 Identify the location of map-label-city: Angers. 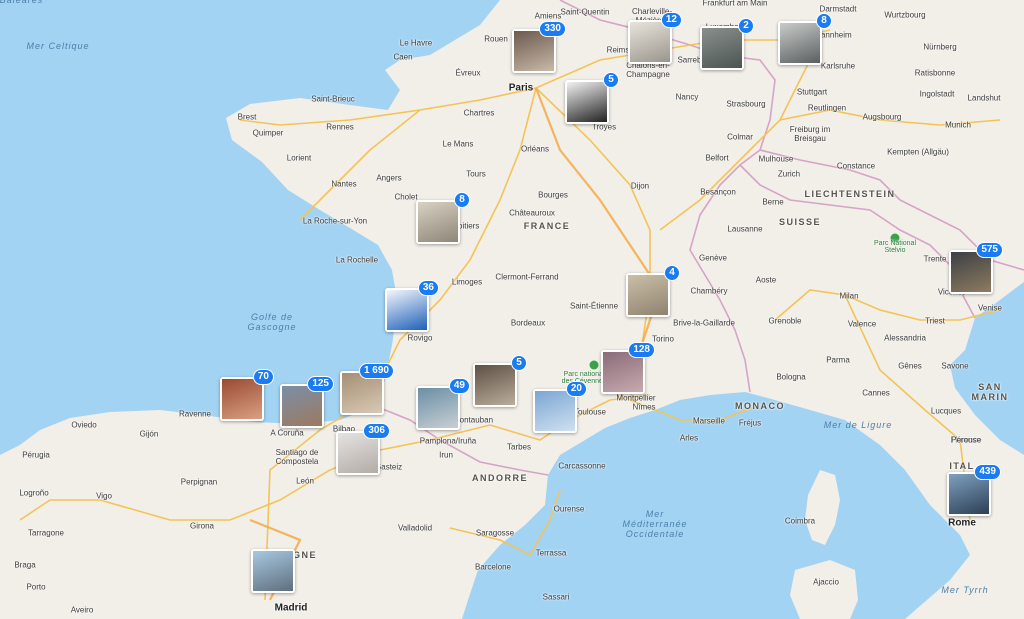
(389, 178).